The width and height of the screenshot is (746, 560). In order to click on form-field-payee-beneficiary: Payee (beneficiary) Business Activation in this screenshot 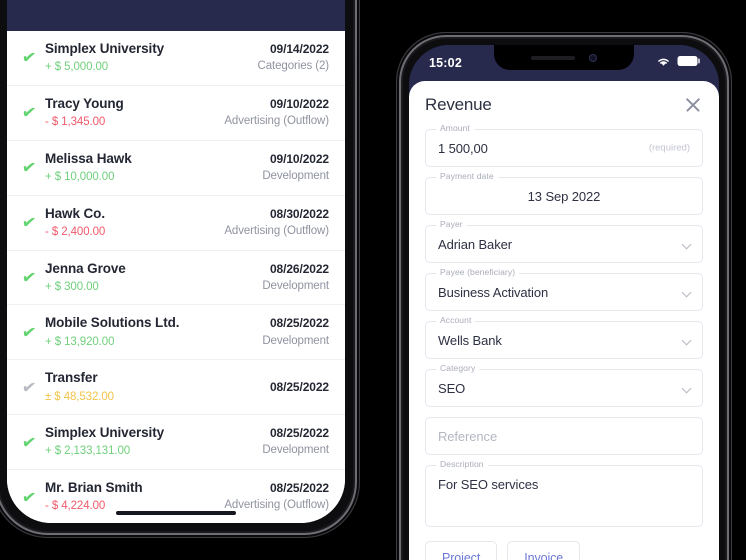, I will do `click(564, 289)`.